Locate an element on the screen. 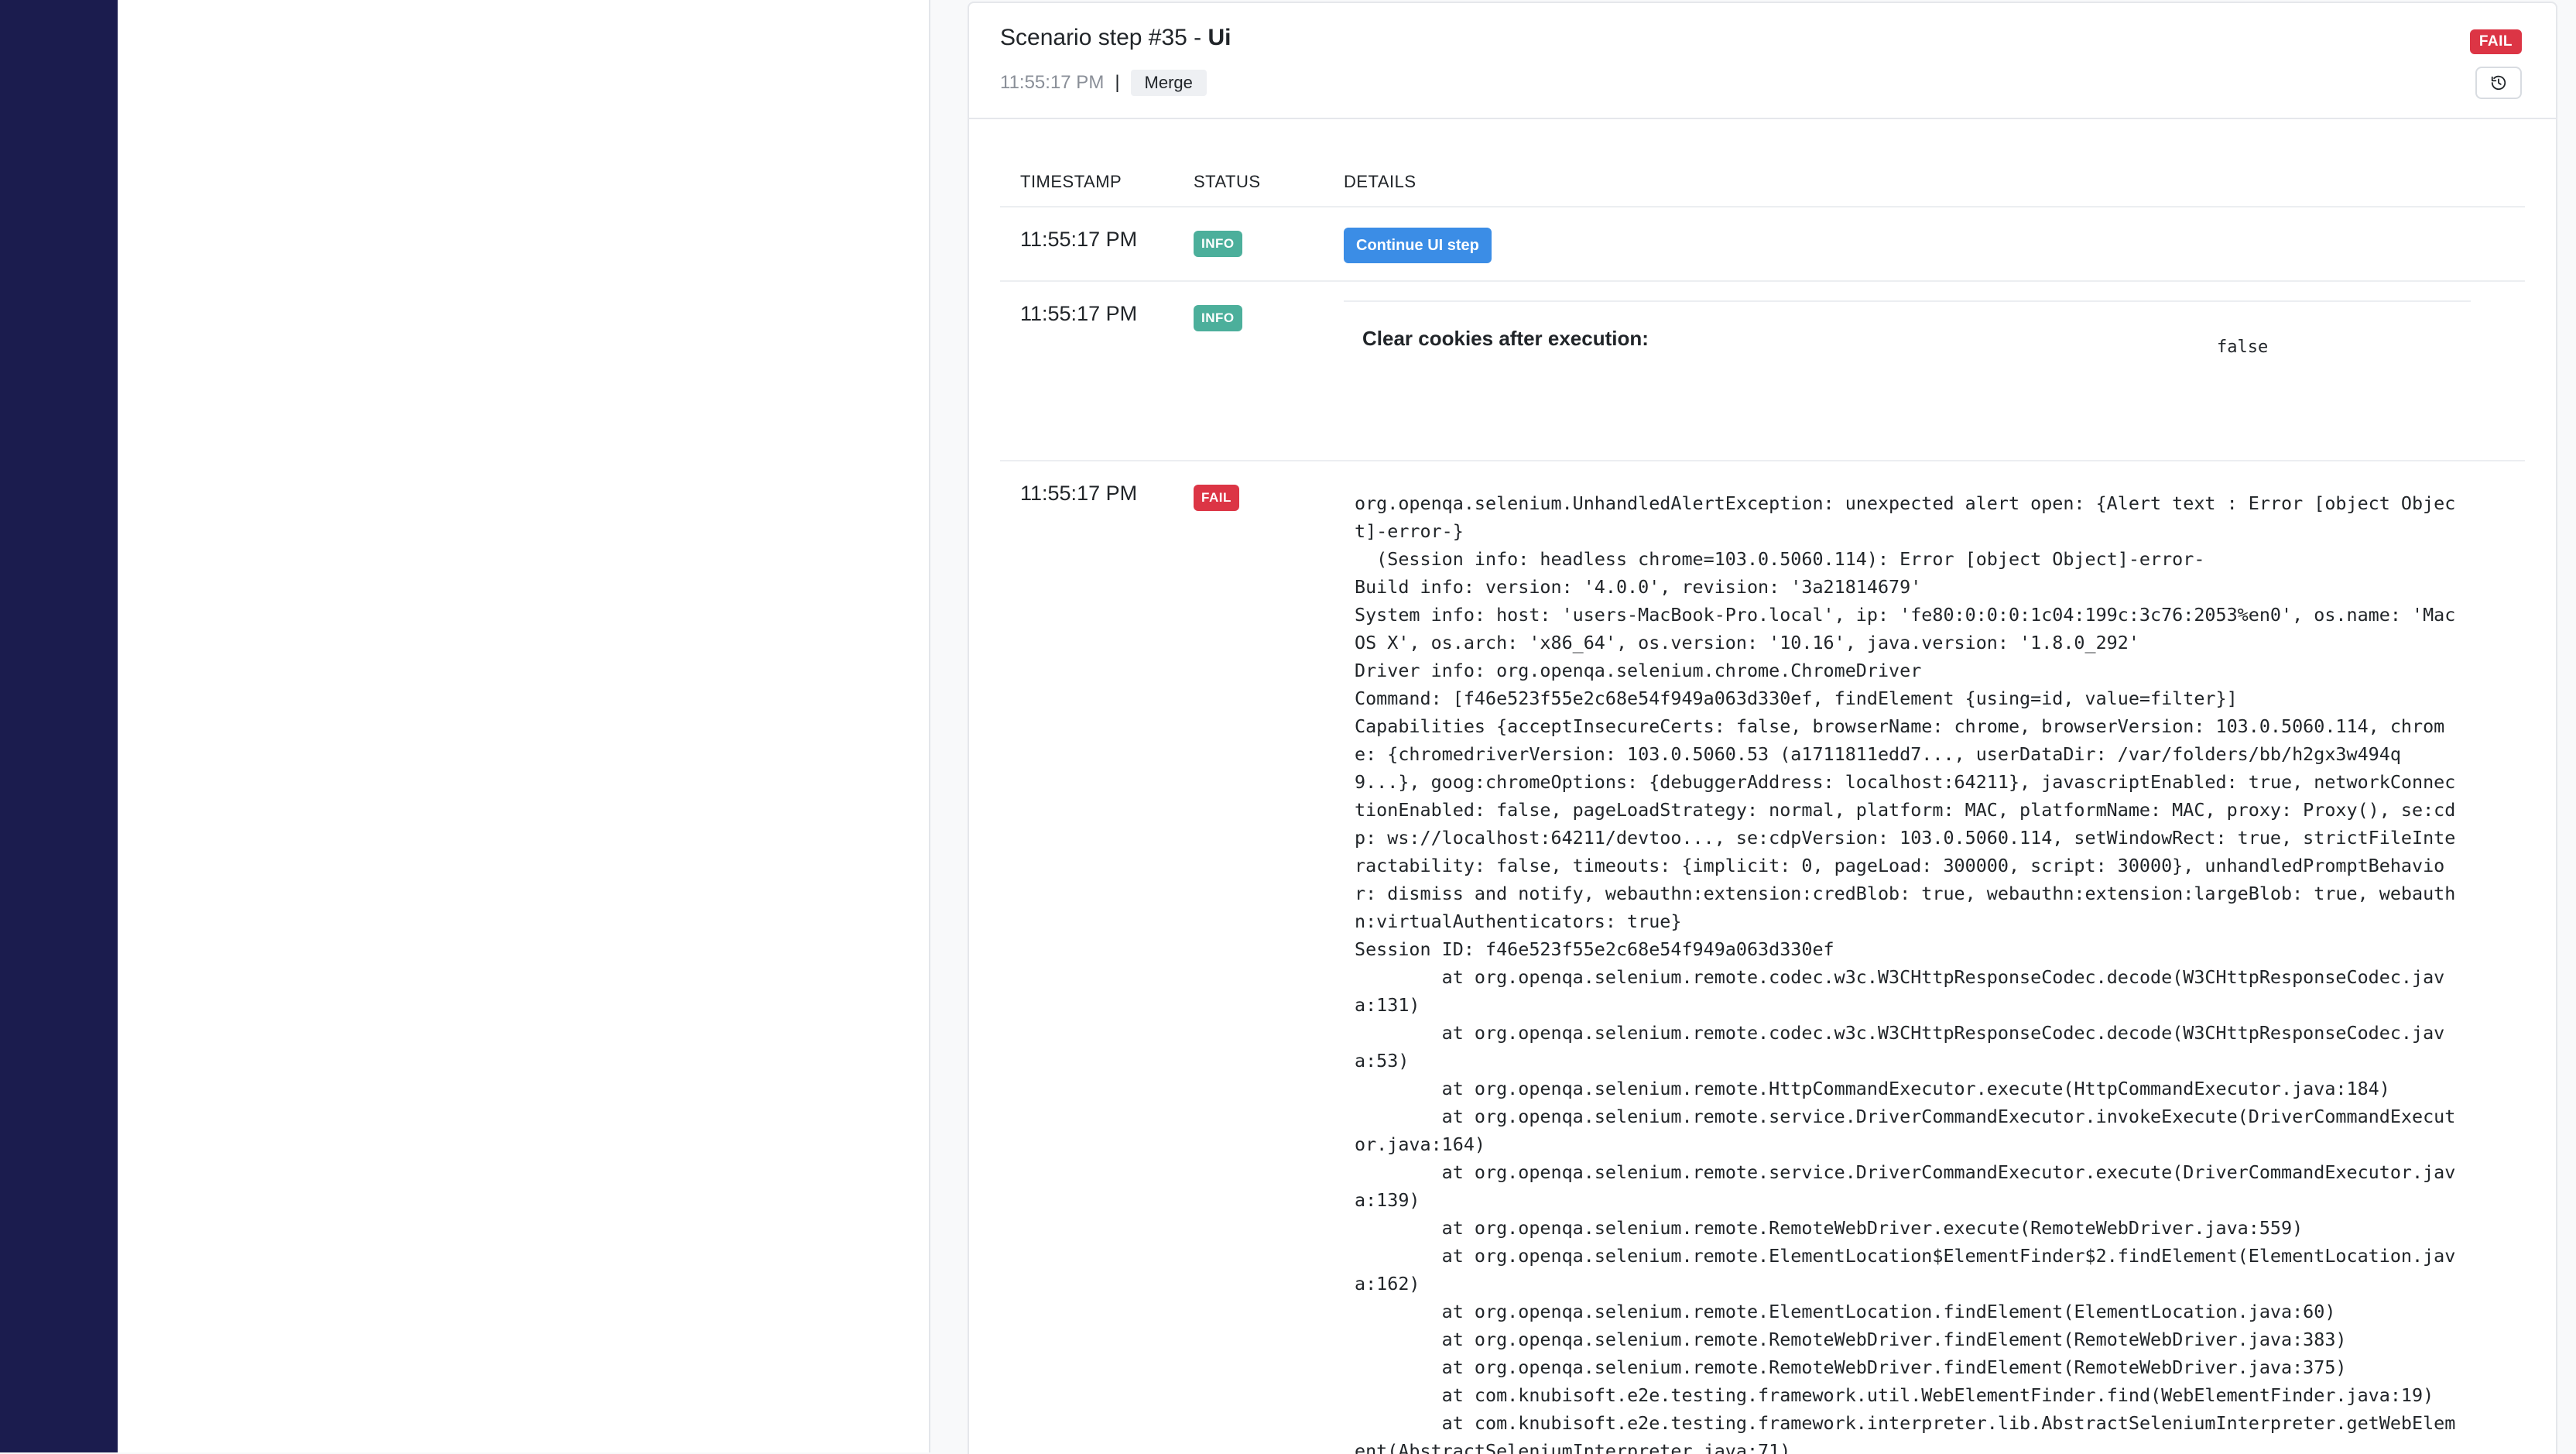 This screenshot has width=2576, height=1454. table-row: 11:55:17 PM INFO Continue UI step is located at coordinates (1763, 244).